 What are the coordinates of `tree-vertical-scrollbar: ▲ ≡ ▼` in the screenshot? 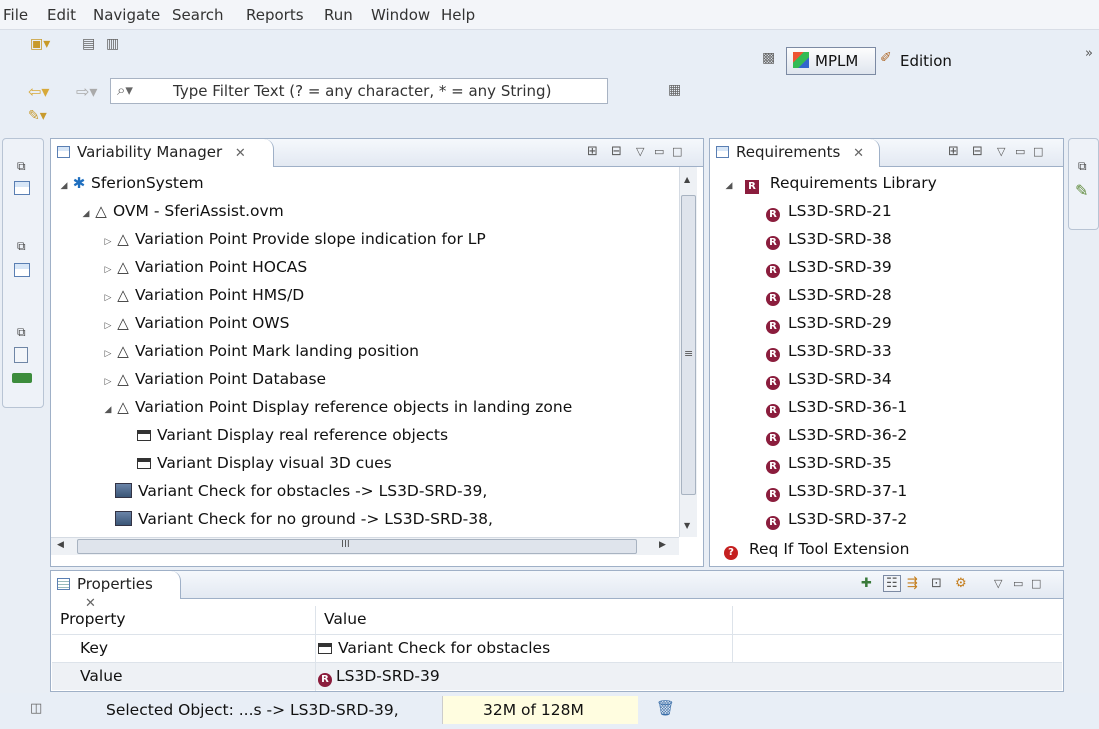 It's located at (688, 352).